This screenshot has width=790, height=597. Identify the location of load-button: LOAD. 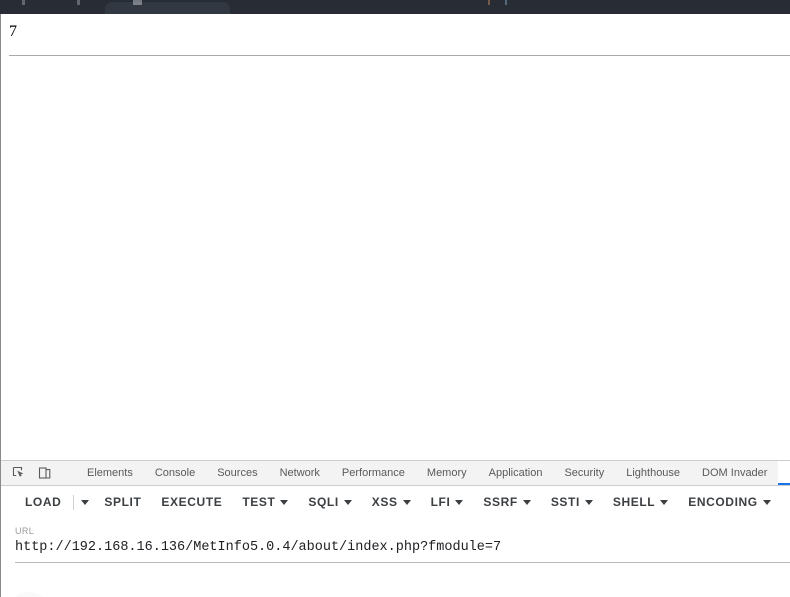
(43, 502).